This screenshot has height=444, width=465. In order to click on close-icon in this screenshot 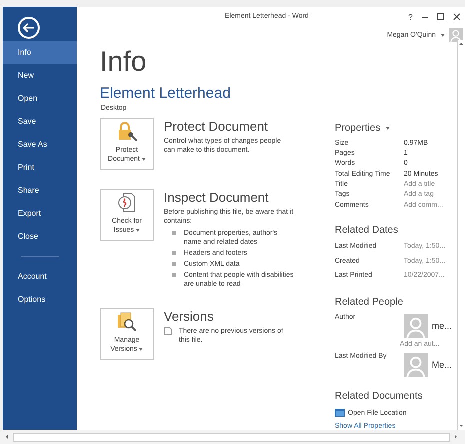, I will do `click(457, 17)`.